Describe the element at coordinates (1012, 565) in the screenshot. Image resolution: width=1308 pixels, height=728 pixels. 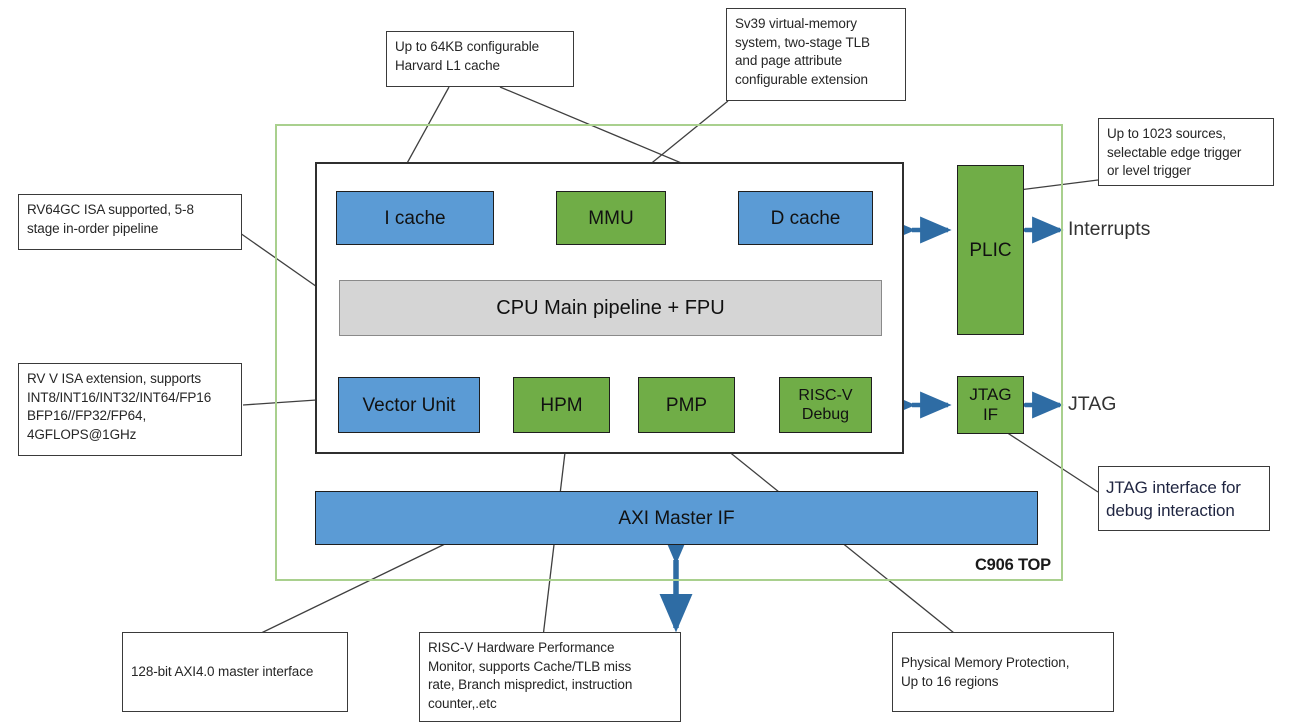
I see `chip-boundary-label: C906 TOP` at that location.